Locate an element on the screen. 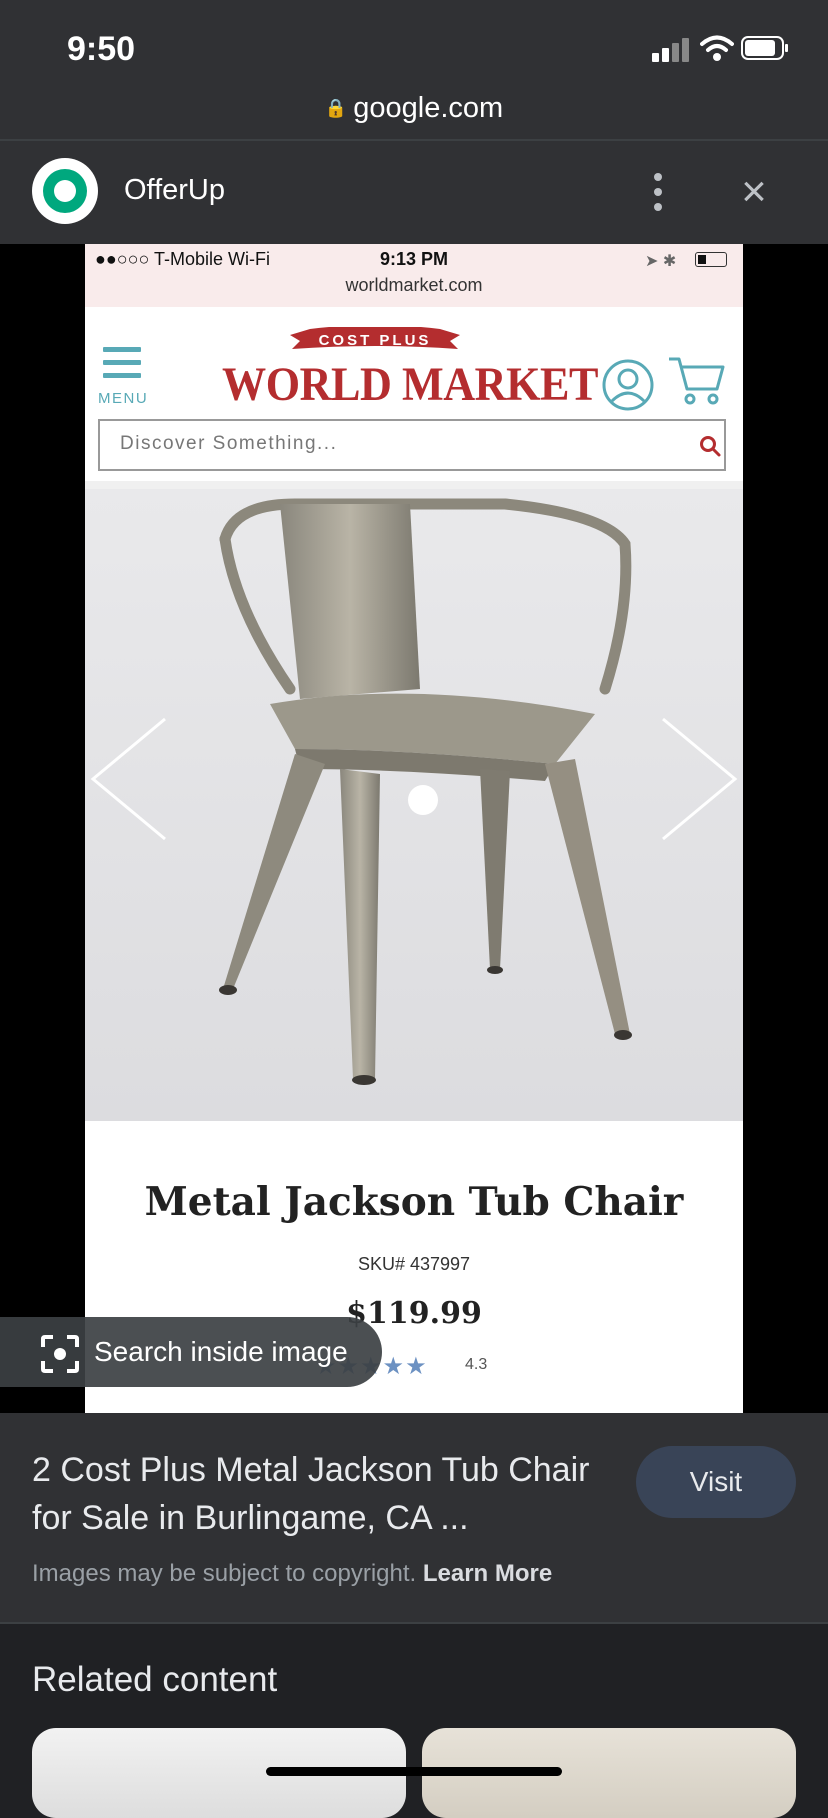  clock: 9:50 is located at coordinates (101, 49).